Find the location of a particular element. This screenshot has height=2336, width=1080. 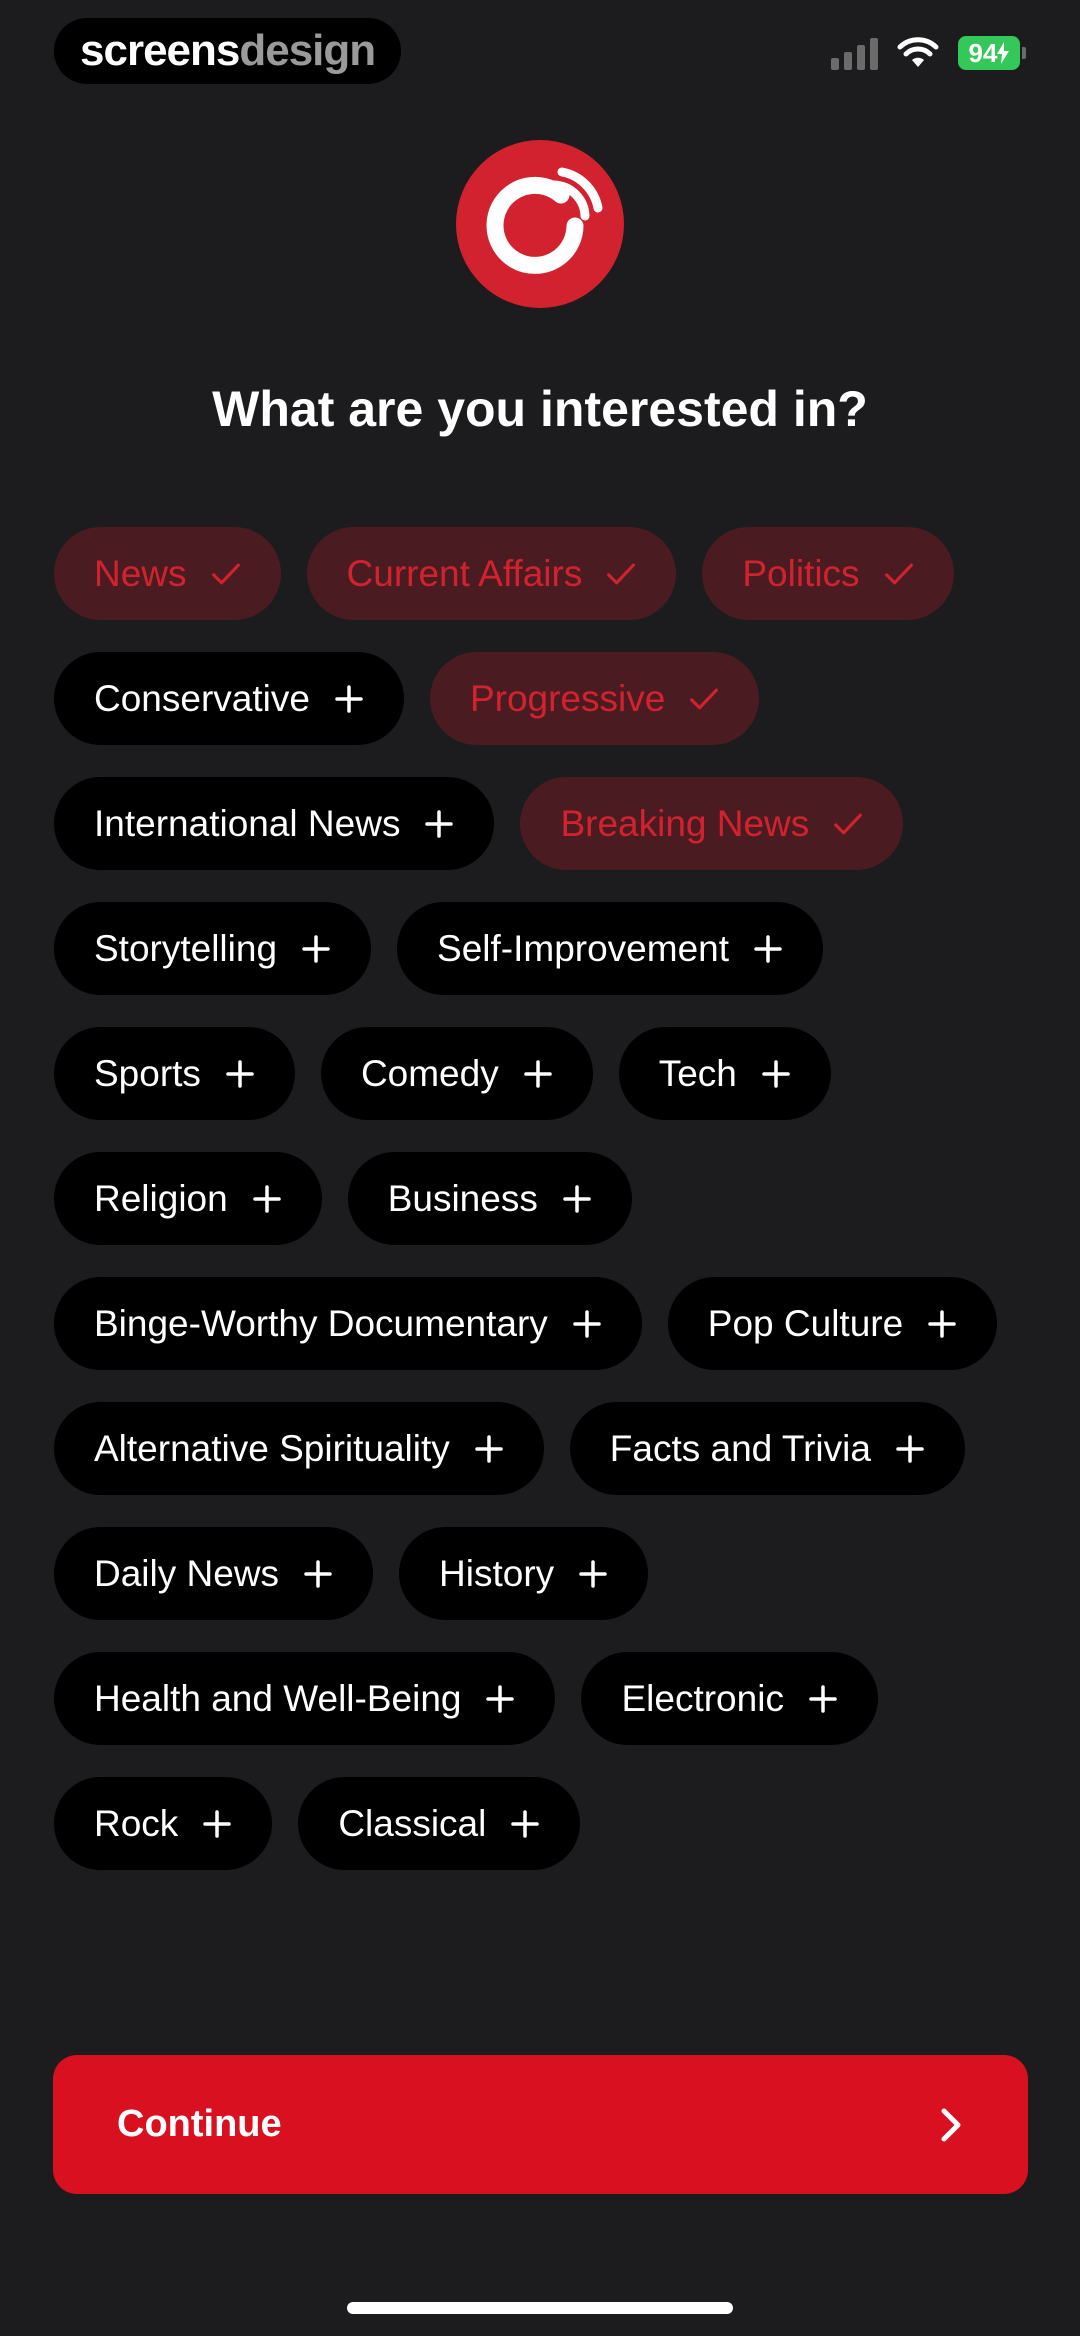

topic-chip: Conservative is located at coordinates (229, 698).